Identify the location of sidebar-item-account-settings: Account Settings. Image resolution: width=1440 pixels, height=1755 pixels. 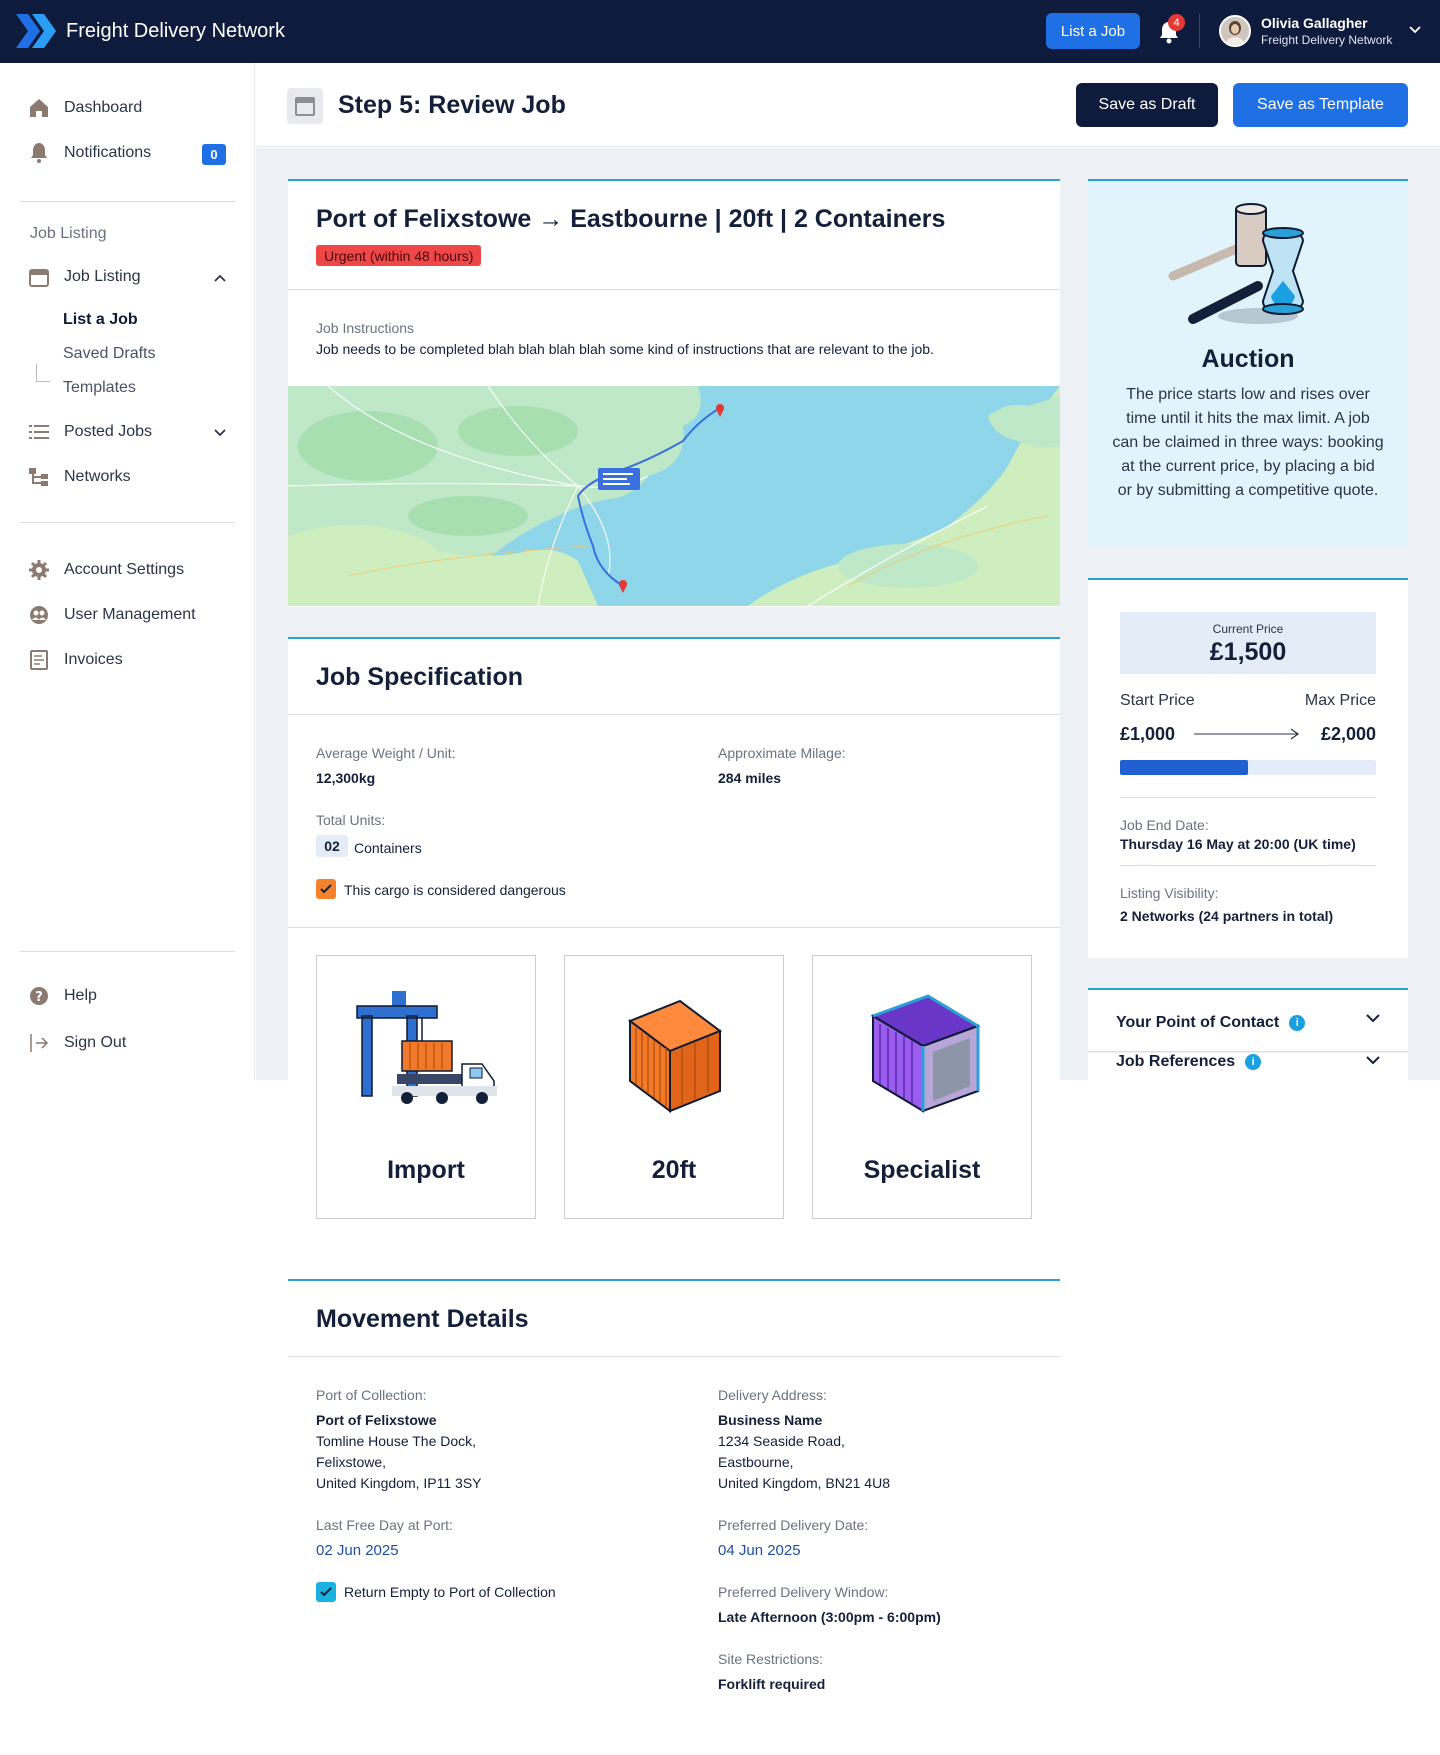
(106, 570).